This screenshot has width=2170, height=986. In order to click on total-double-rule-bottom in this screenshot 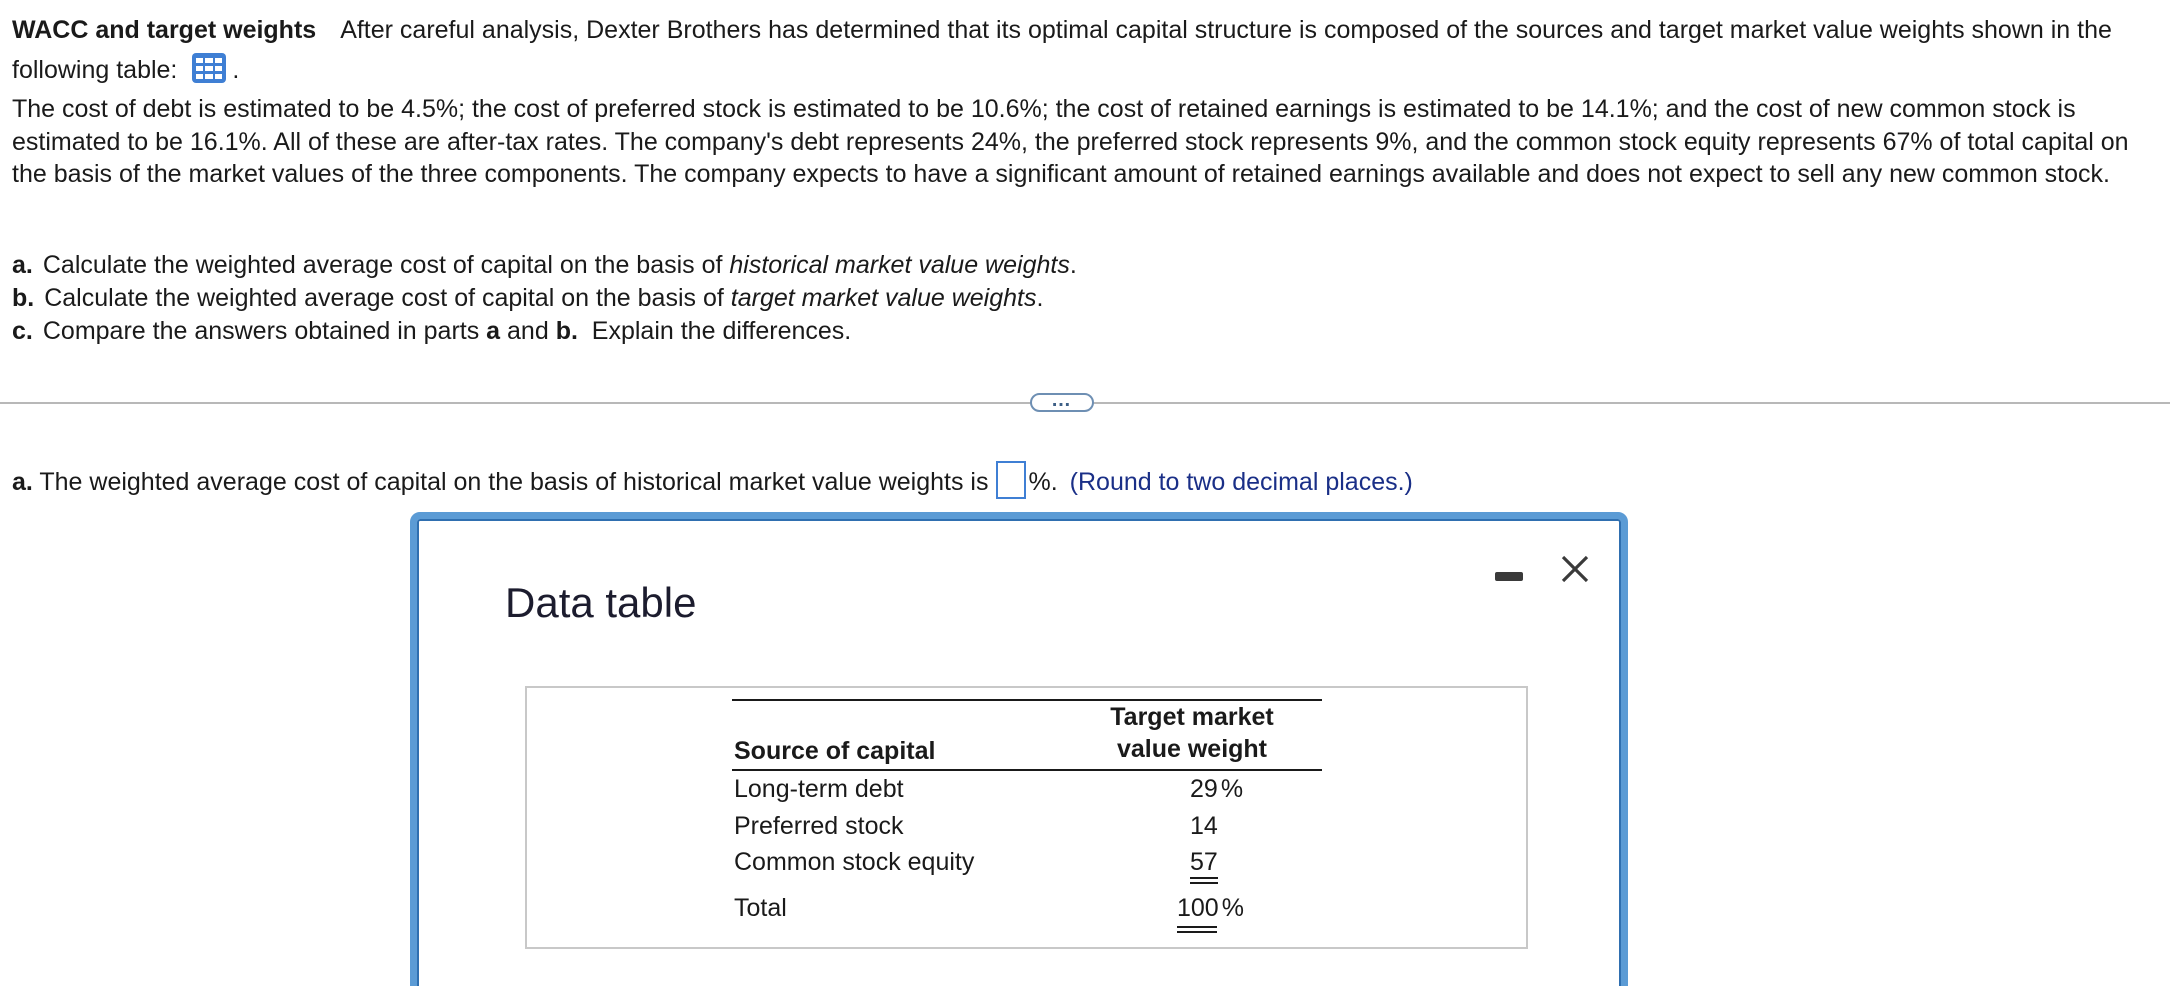, I will do `click(1197, 932)`.